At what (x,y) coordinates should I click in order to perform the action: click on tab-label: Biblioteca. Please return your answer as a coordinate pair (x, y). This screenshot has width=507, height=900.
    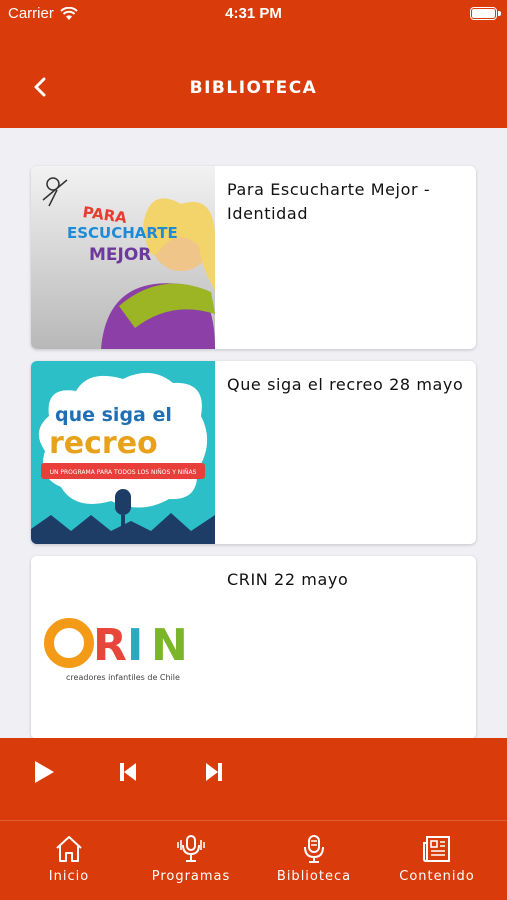
    Looking at the image, I should click on (314, 876).